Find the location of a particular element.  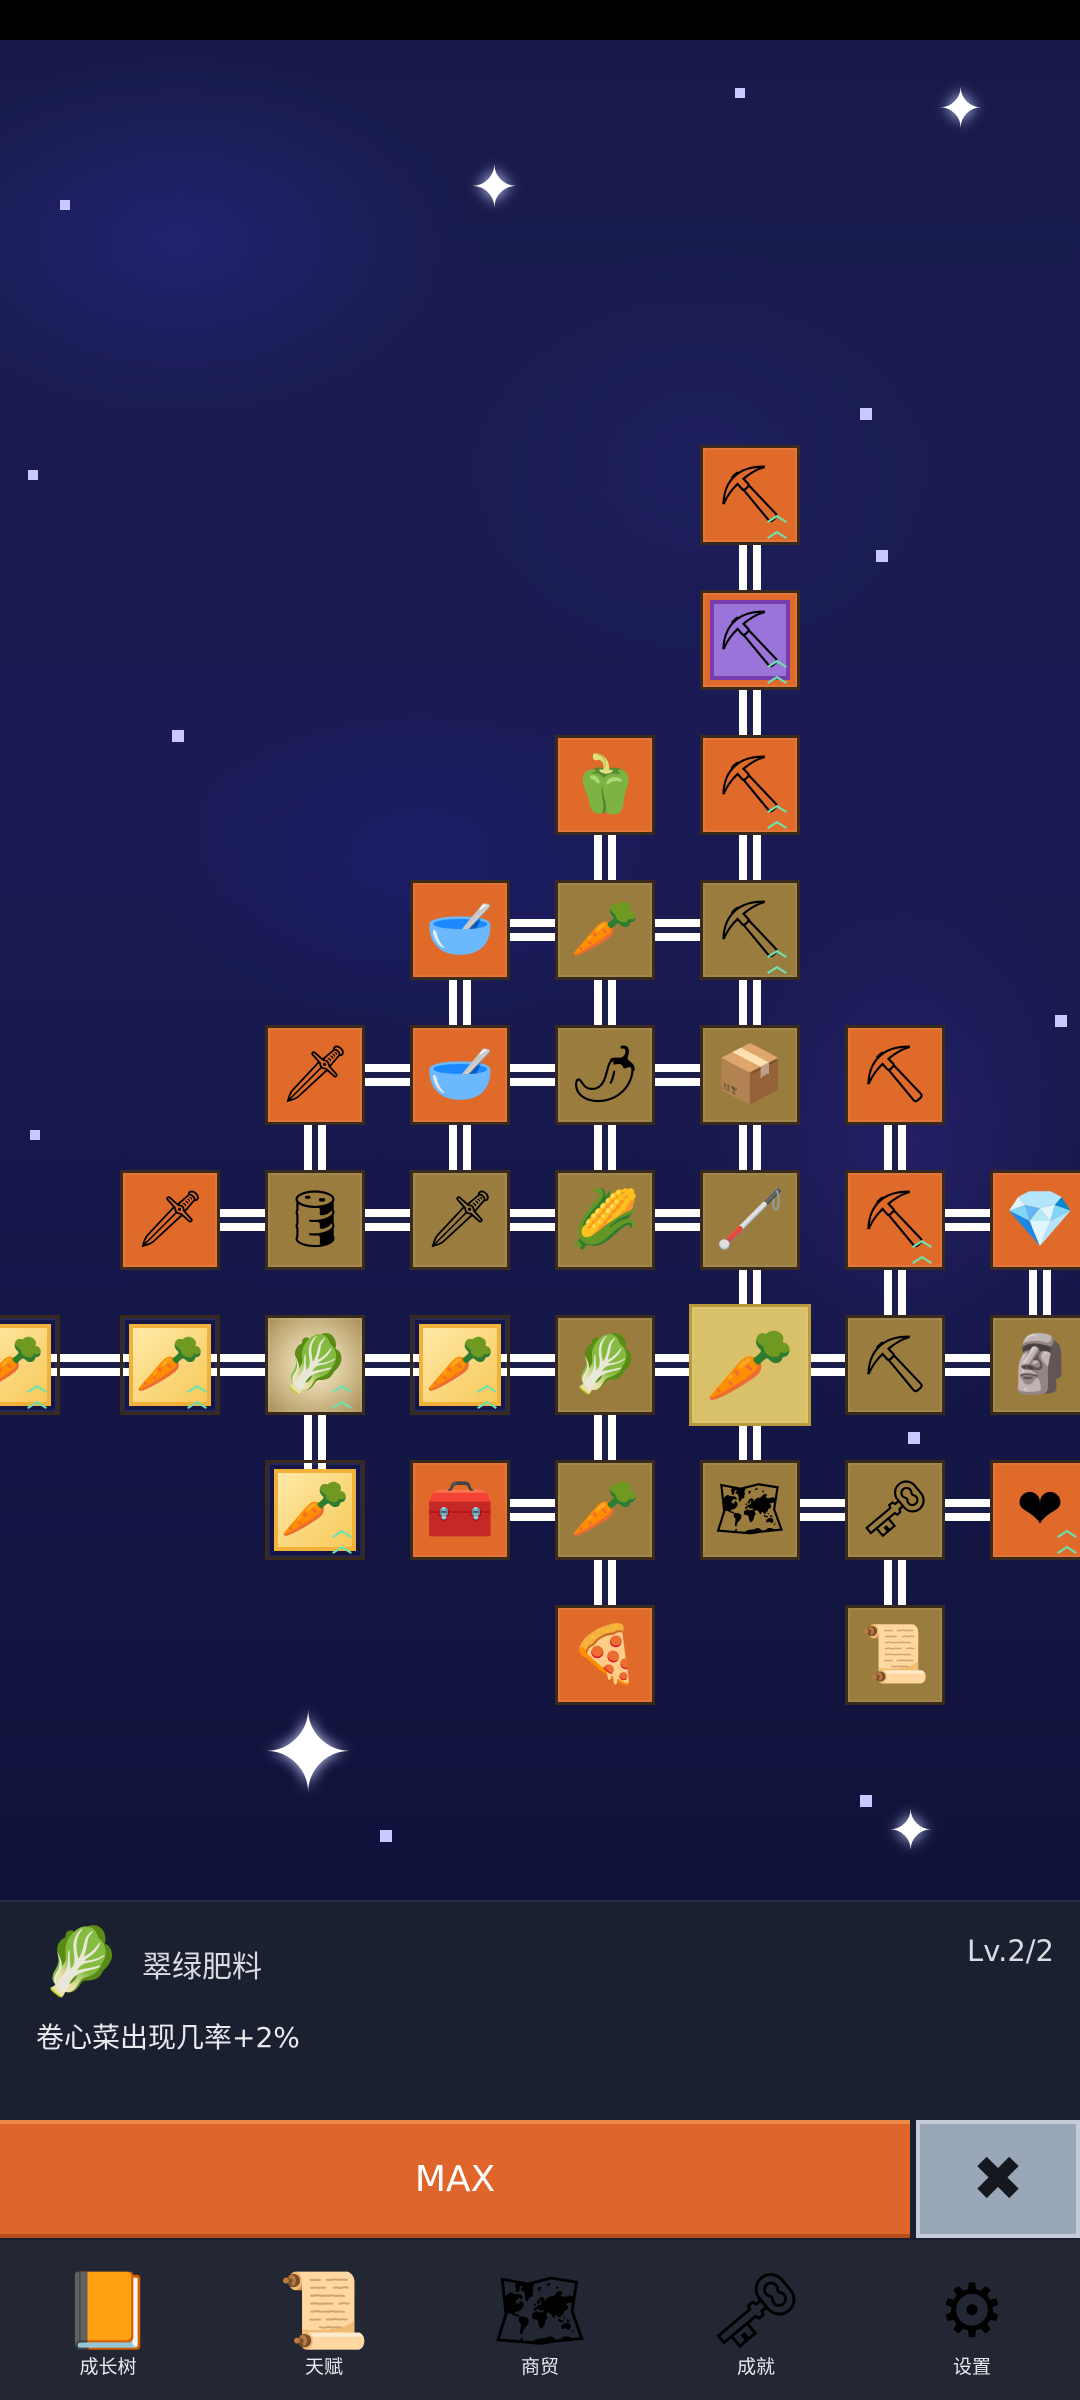

parsnip-icon: 🥕 is located at coordinates (605, 1509).